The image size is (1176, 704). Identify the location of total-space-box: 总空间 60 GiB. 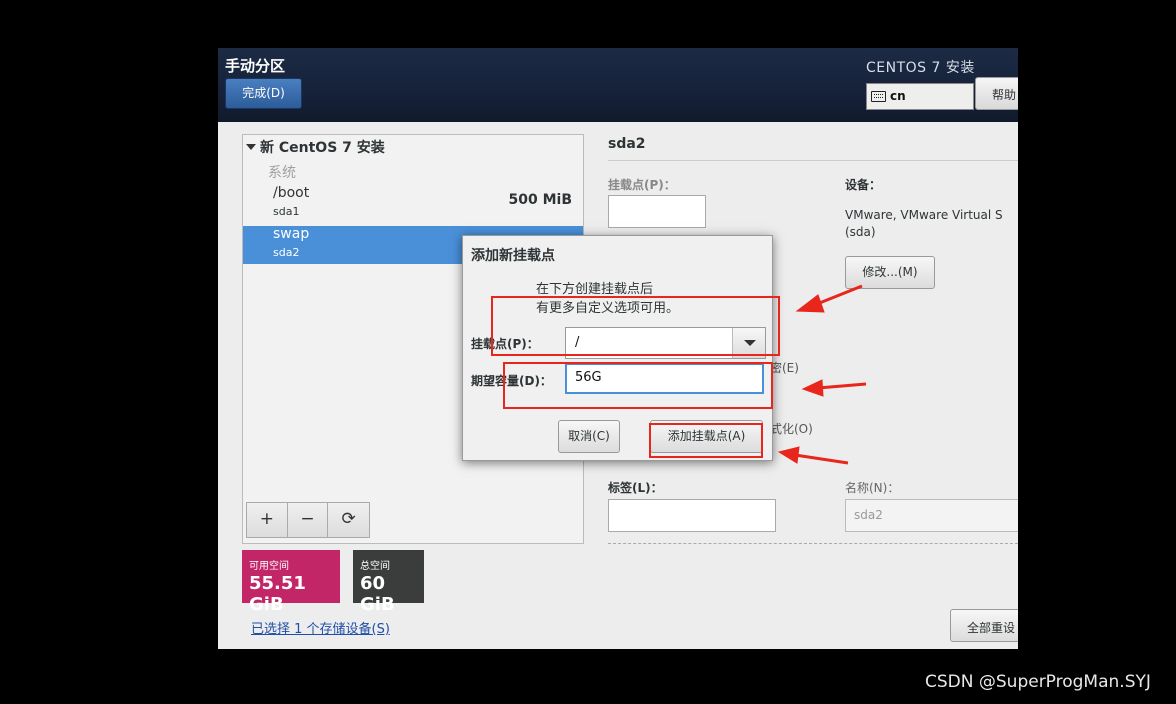
(388, 582).